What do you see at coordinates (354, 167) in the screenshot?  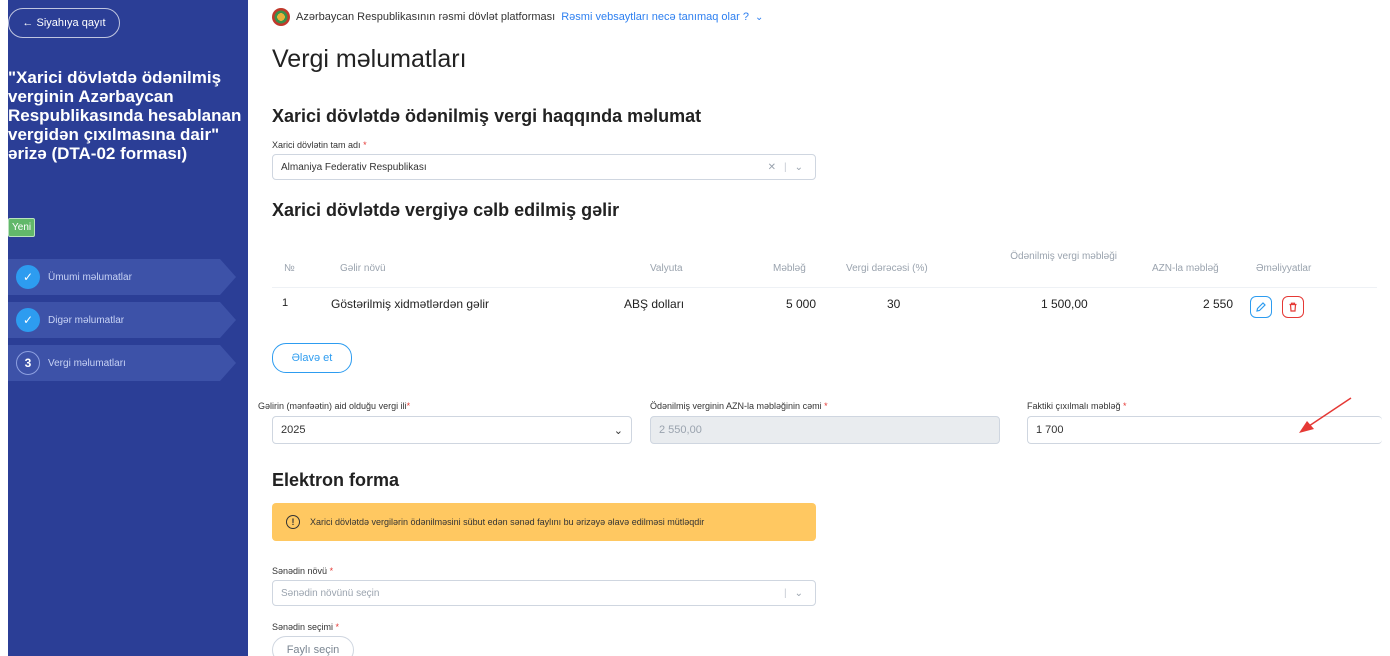 I see `country-value: Almaniya Federativ Respublikası` at bounding box center [354, 167].